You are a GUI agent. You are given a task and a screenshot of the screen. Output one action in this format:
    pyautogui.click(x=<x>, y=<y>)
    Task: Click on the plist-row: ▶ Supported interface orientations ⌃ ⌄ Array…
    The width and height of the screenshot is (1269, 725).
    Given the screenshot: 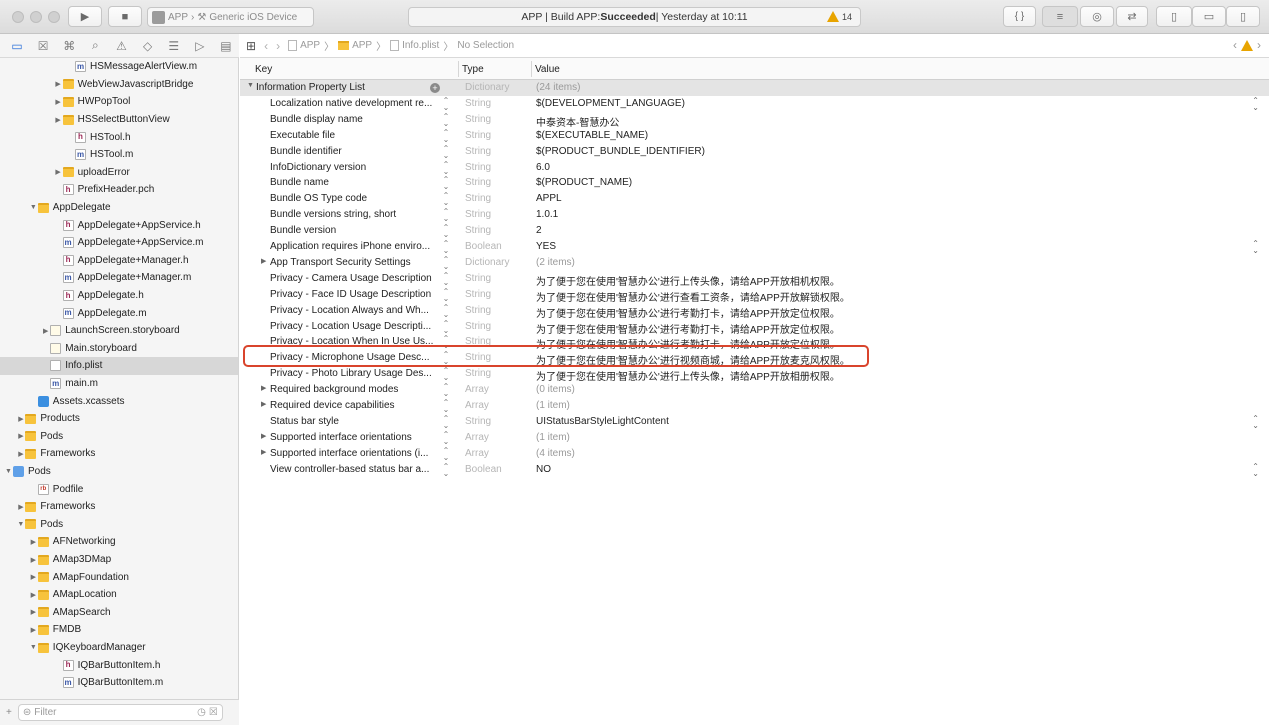 What is the action you would take?
    pyautogui.click(x=754, y=438)
    